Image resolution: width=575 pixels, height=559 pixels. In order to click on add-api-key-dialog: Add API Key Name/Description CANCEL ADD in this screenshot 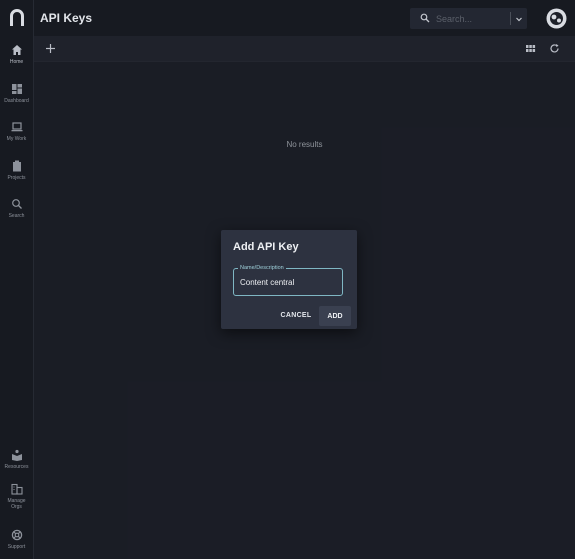, I will do `click(289, 279)`.